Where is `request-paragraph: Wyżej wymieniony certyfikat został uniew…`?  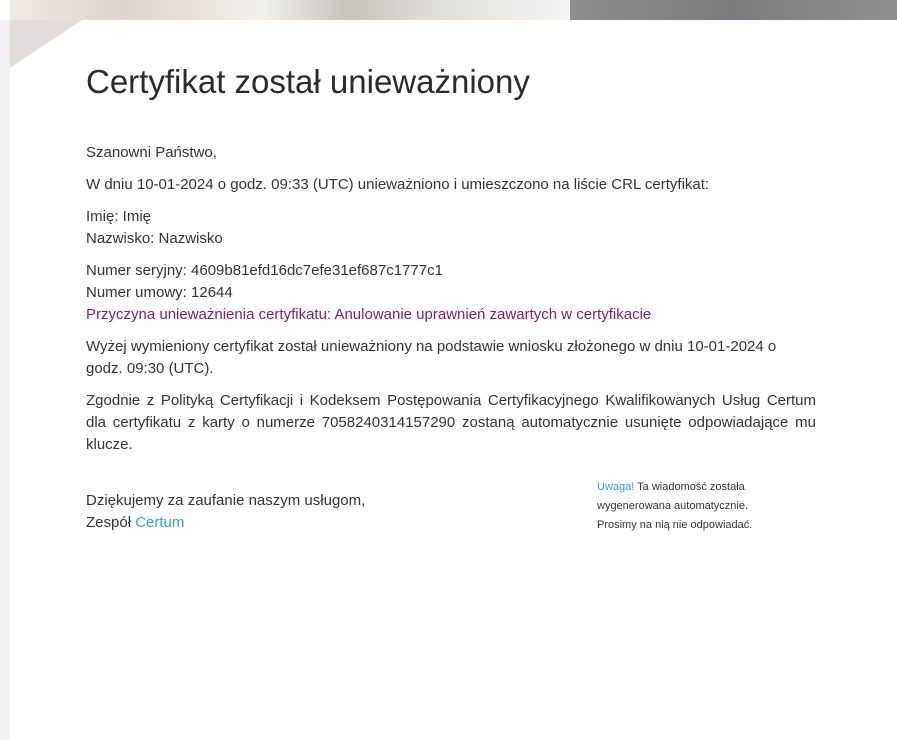
request-paragraph: Wyżej wymieniony certyfikat został uniew… is located at coordinates (431, 357).